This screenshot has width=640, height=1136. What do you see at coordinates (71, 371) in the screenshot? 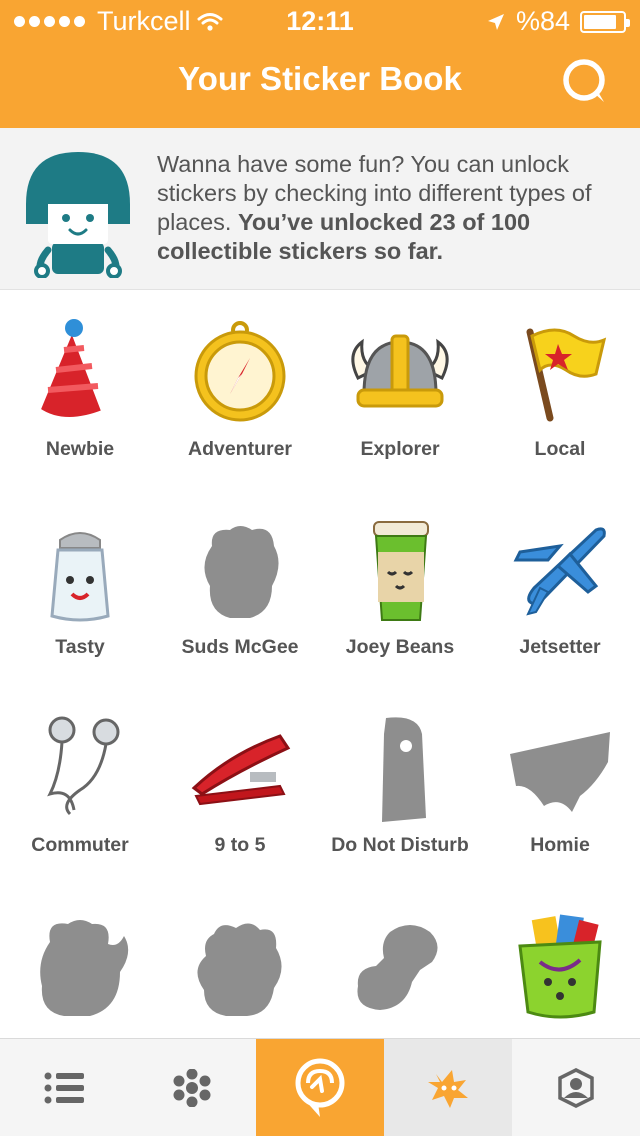
I see `party-hat-icon` at bounding box center [71, 371].